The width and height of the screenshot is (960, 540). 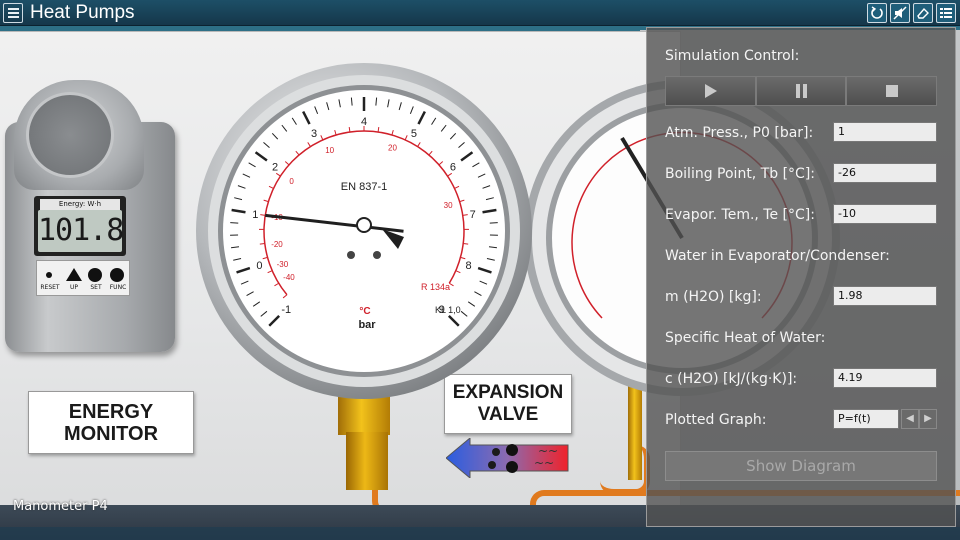 What do you see at coordinates (111, 434) in the screenshot?
I see `energy-card-line2: MONITOR` at bounding box center [111, 434].